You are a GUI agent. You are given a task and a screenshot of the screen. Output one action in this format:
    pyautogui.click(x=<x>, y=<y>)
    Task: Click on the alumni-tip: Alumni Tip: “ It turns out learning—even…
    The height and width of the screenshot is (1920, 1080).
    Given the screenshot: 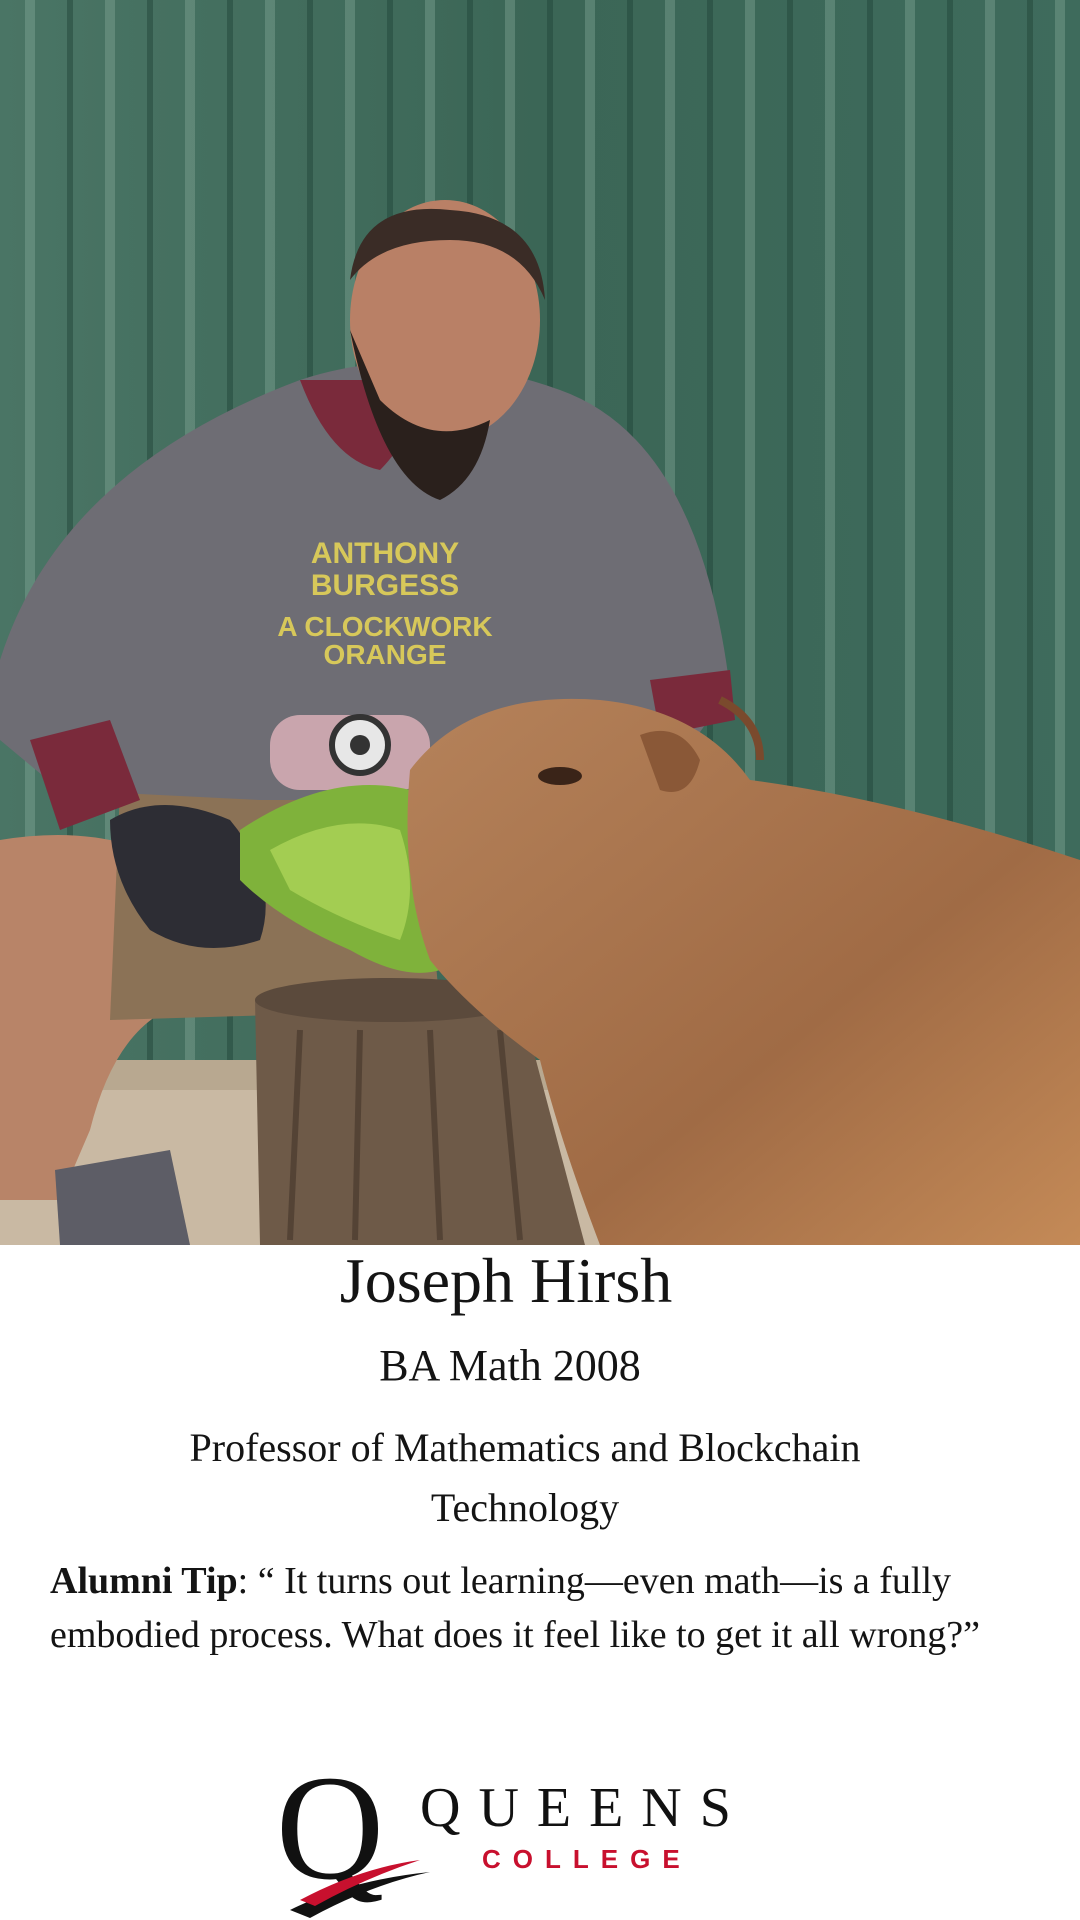 What is the action you would take?
    pyautogui.click(x=555, y=1608)
    